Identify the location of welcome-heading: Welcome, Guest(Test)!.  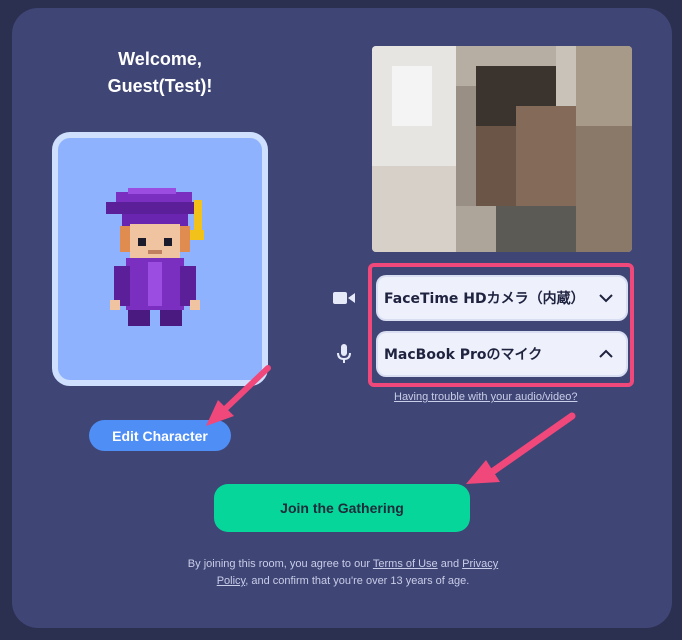
(160, 73).